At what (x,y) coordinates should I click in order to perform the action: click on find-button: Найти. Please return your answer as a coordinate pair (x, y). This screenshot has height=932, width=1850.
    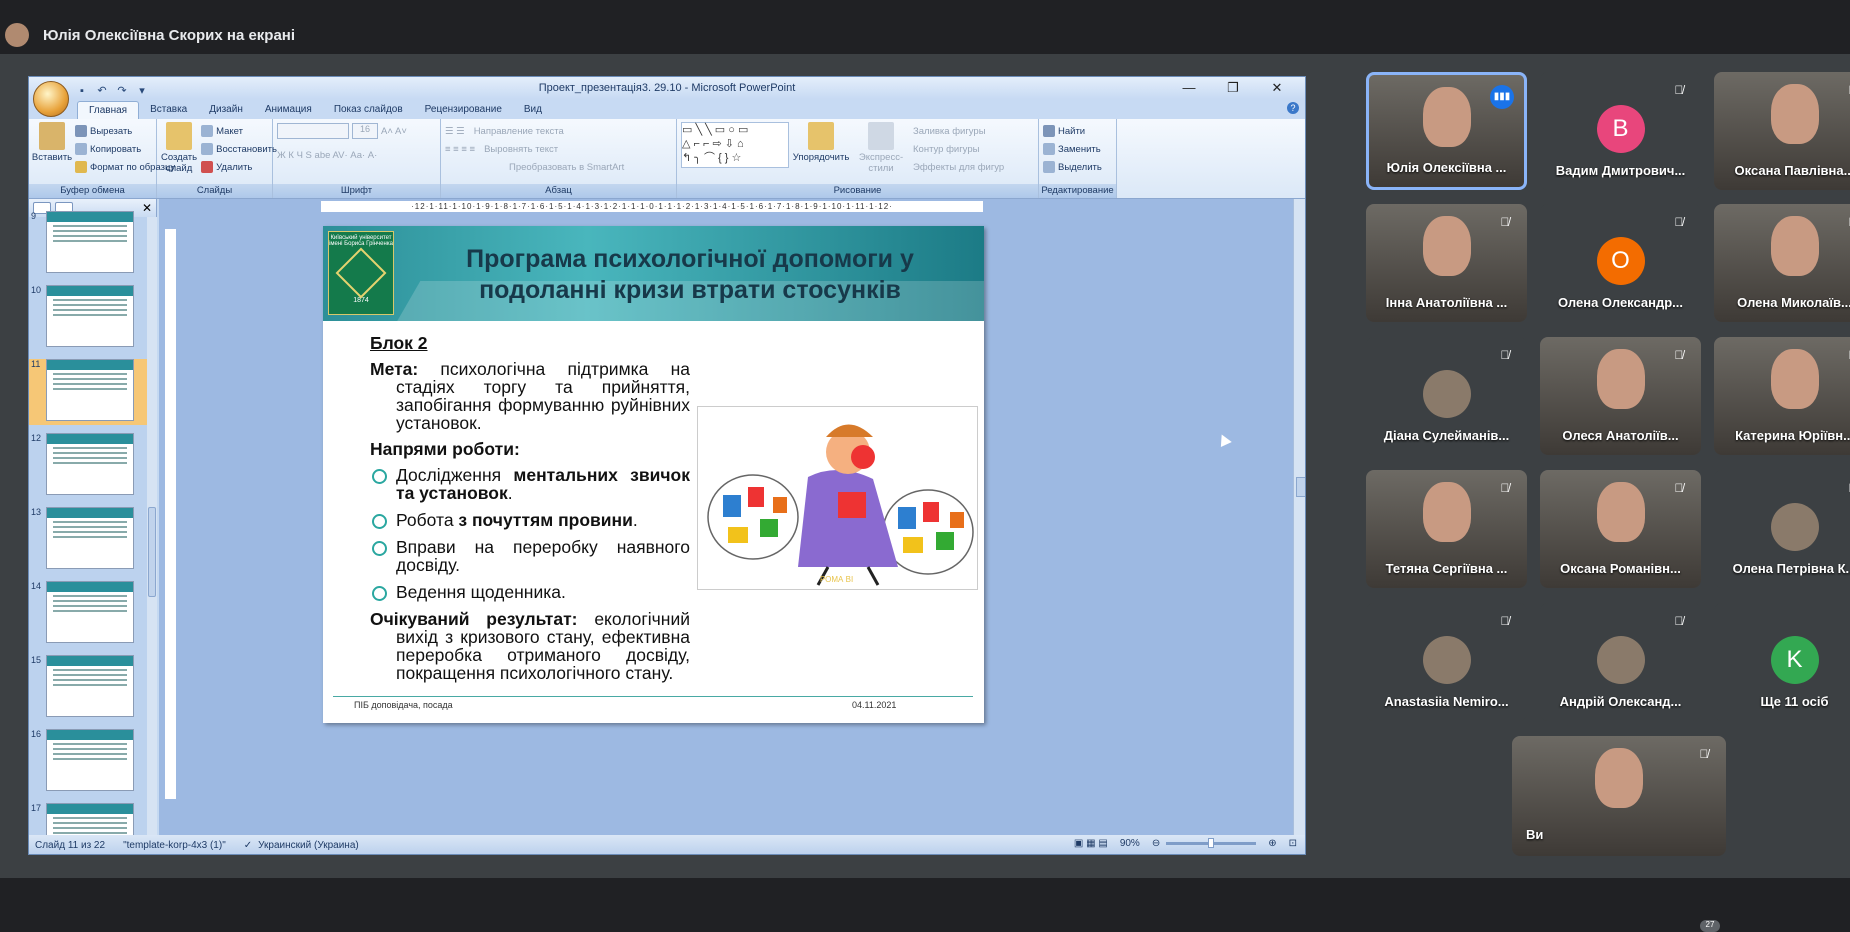
    Looking at the image, I should click on (1077, 131).